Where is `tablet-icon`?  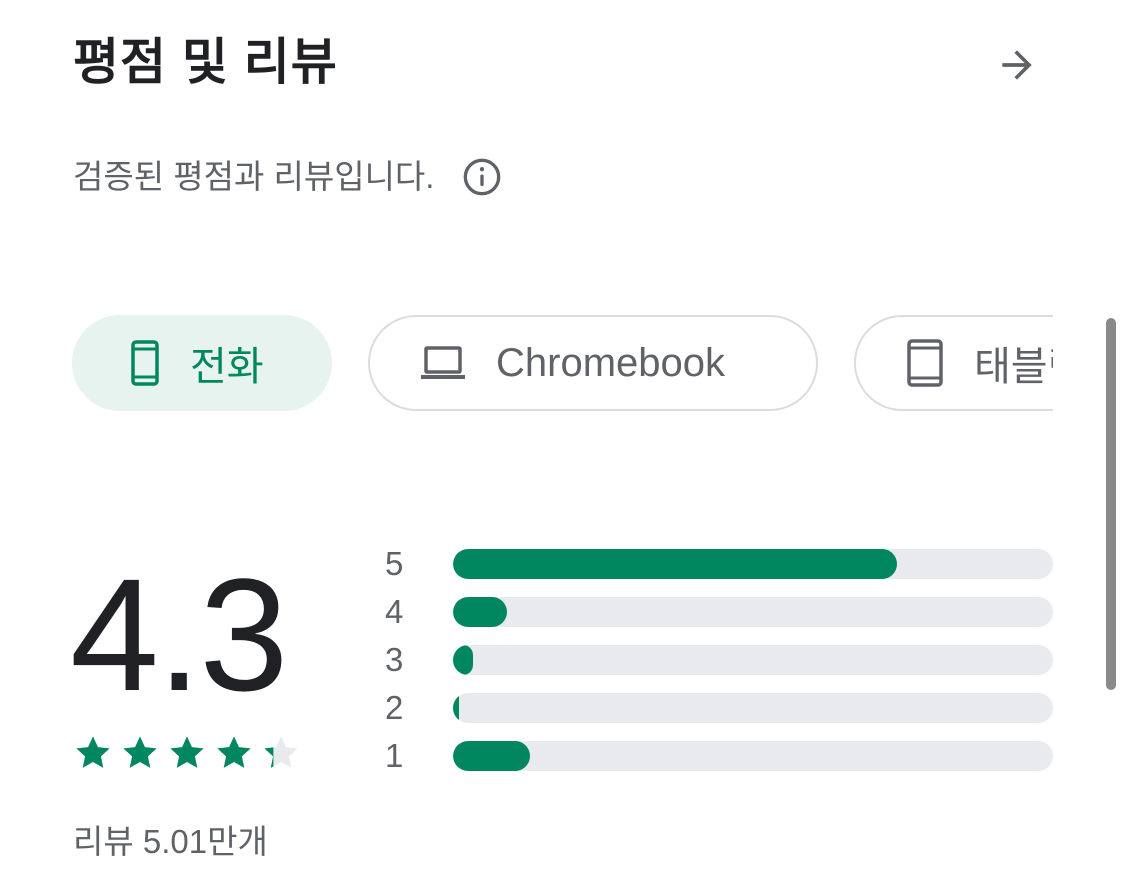 tablet-icon is located at coordinates (925, 363).